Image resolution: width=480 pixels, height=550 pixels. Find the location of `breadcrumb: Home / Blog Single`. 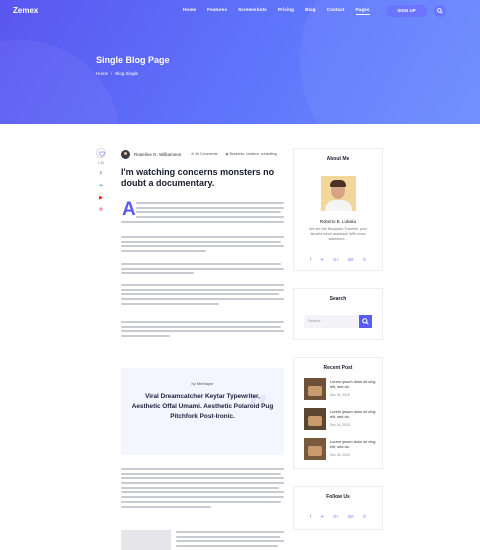

breadcrumb: Home / Blog Single is located at coordinates (117, 73).